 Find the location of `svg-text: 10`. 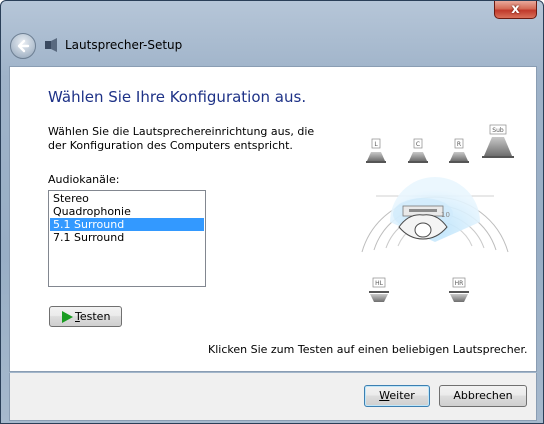

svg-text: 10 is located at coordinates (445, 215).